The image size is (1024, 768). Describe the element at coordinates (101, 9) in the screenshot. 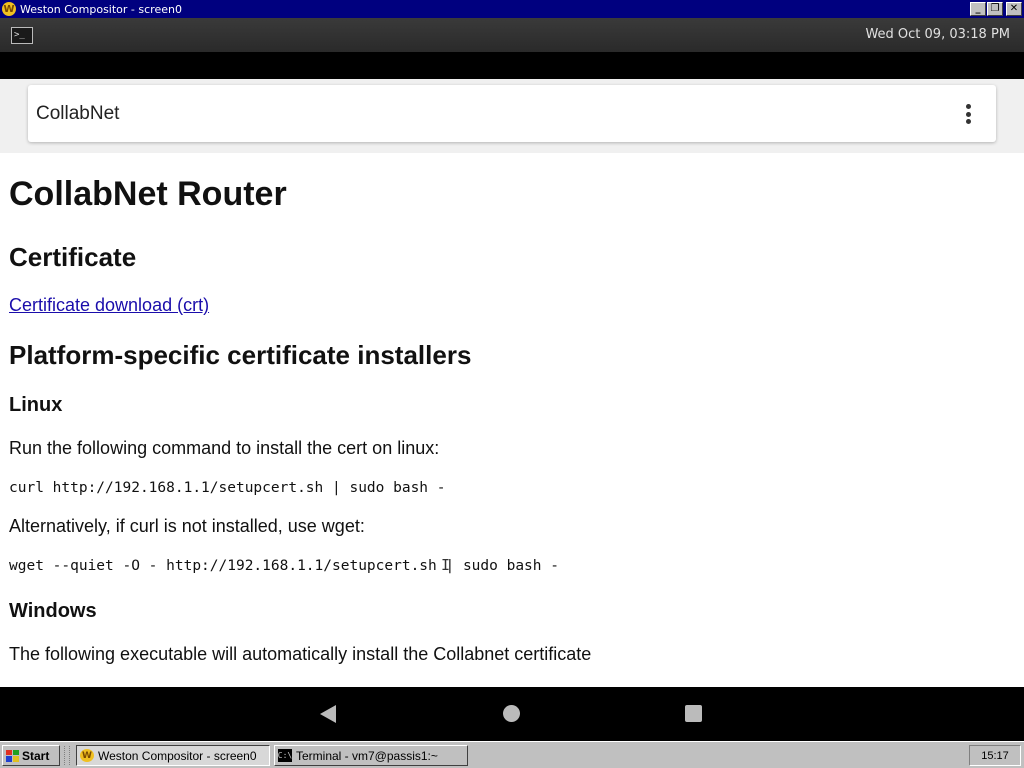

I see `window-title: Weston Compositor - screen0` at that location.